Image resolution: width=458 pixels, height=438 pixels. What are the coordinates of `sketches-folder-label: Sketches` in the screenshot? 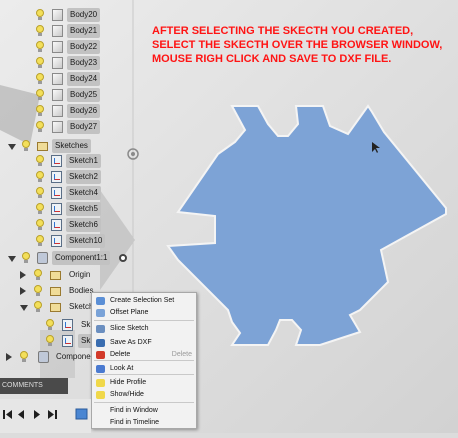 It's located at (71, 146).